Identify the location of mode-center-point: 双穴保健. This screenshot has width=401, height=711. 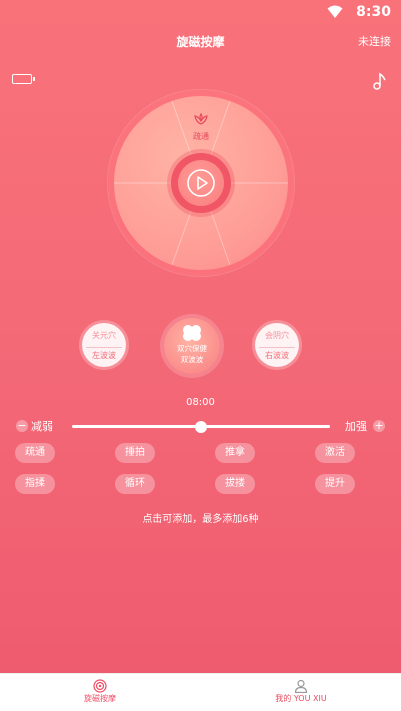
(192, 348).